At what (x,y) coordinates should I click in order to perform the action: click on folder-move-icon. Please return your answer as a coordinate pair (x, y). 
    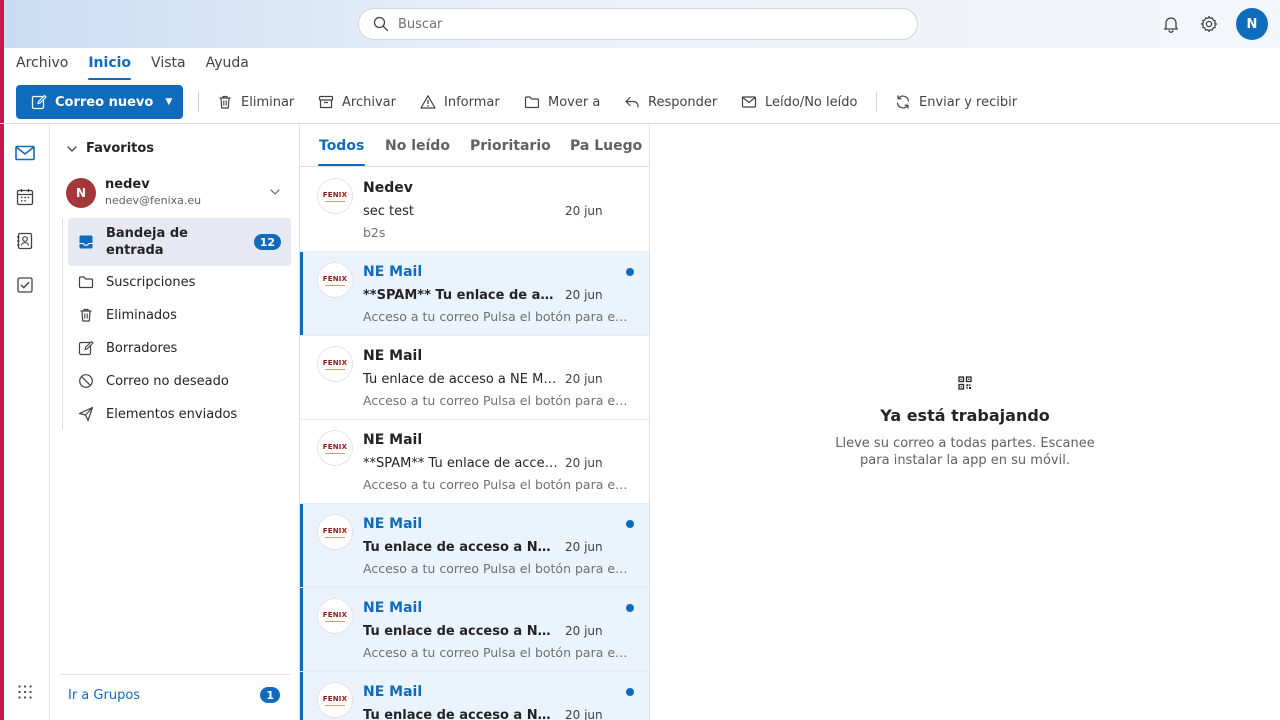
    Looking at the image, I should click on (532, 102).